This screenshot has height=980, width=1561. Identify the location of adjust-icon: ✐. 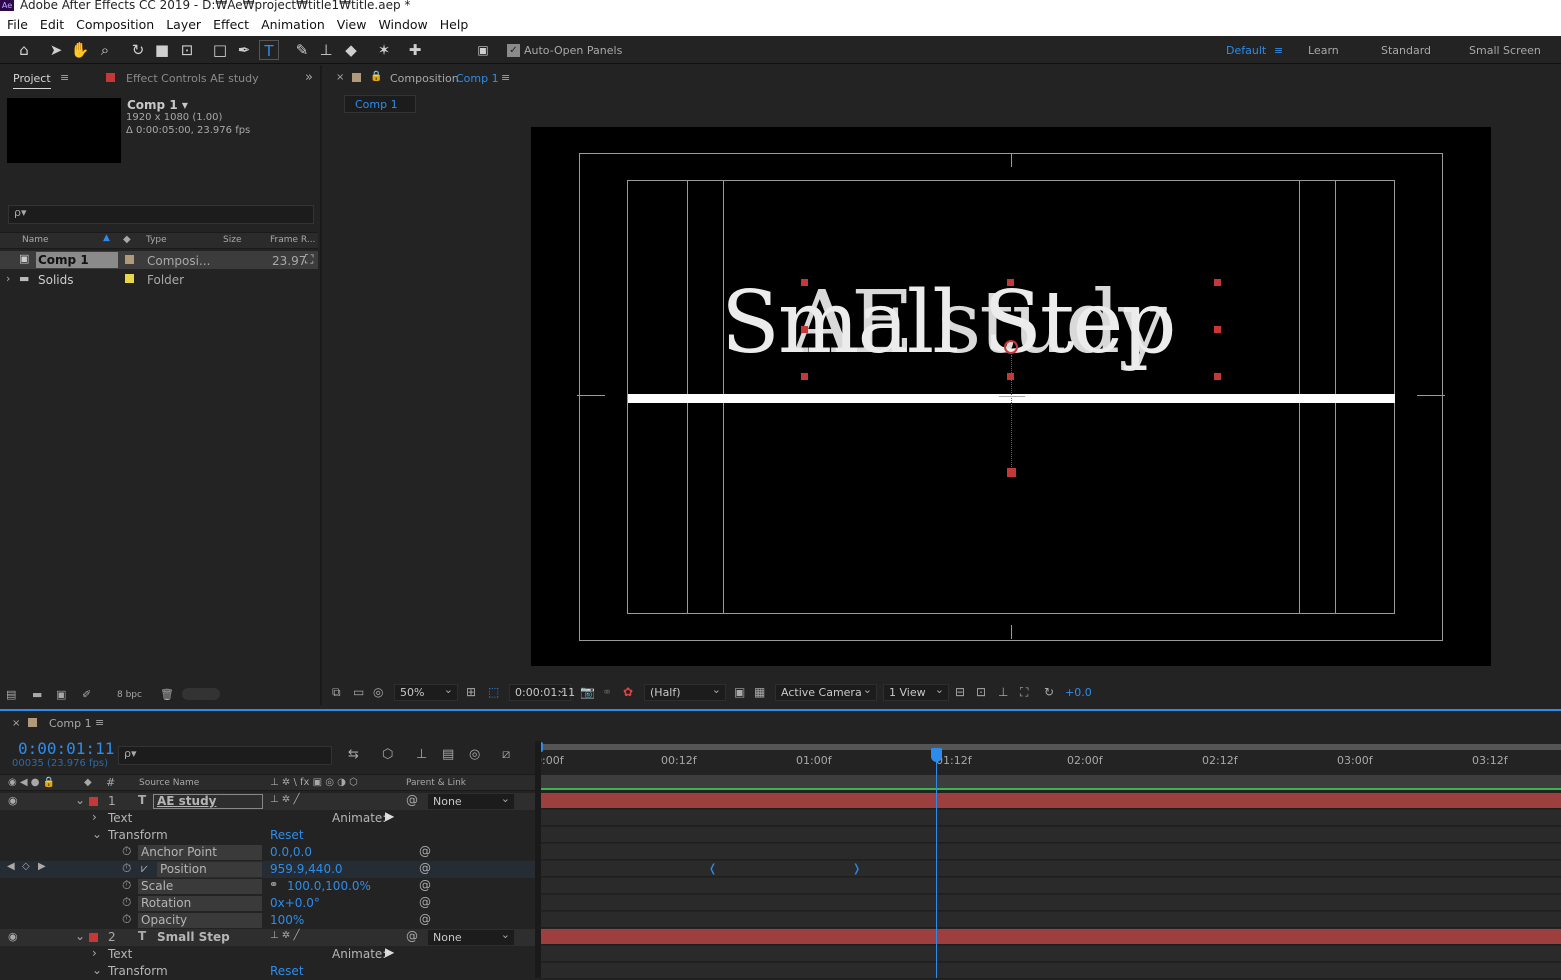
(86, 694).